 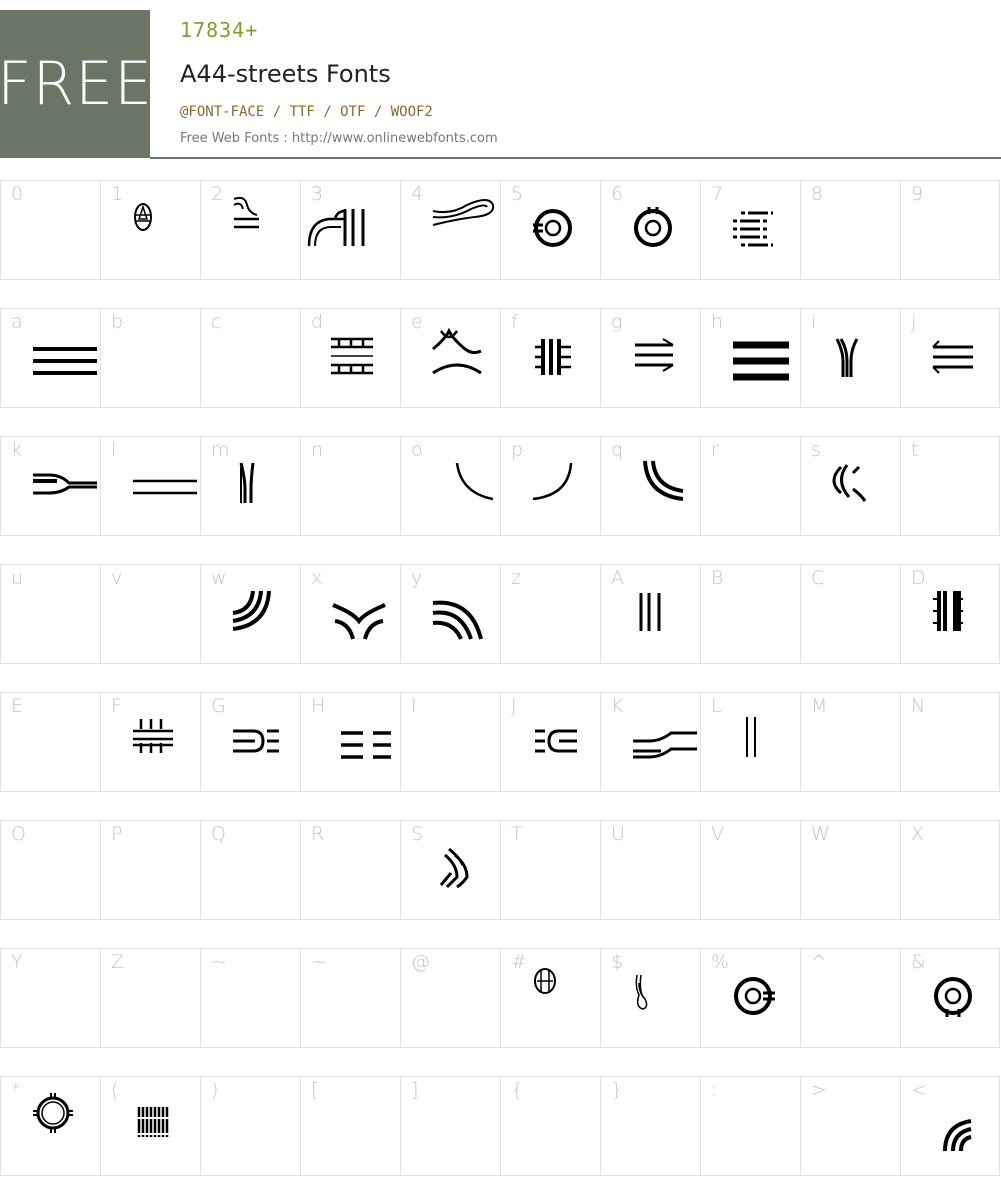 What do you see at coordinates (950, 870) in the screenshot?
I see `glyph-cell: X` at bounding box center [950, 870].